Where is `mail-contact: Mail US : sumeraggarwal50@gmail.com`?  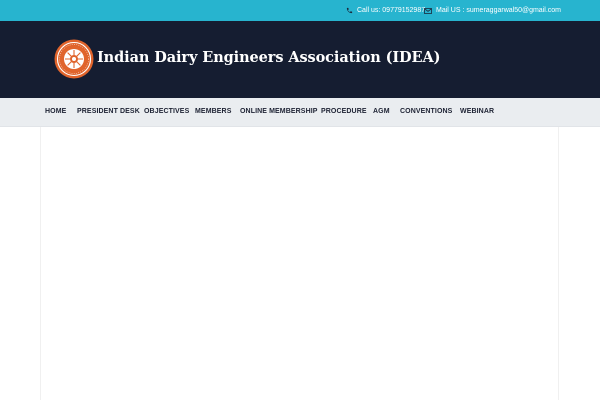
mail-contact: Mail US : sumeraggarwal50@gmail.com is located at coordinates (492, 10).